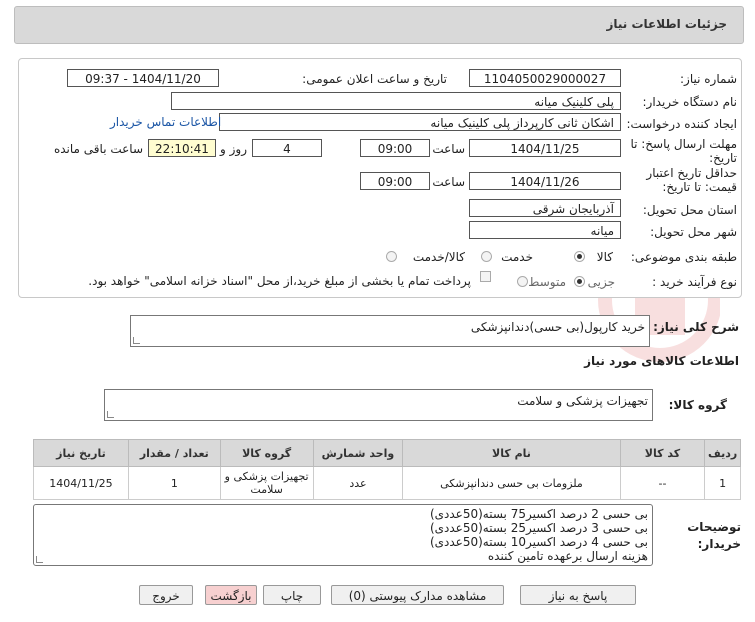 This screenshot has height=622, width=755. I want to click on cell-group: تجهیزات پزشکی و سلامت, so click(266, 483).